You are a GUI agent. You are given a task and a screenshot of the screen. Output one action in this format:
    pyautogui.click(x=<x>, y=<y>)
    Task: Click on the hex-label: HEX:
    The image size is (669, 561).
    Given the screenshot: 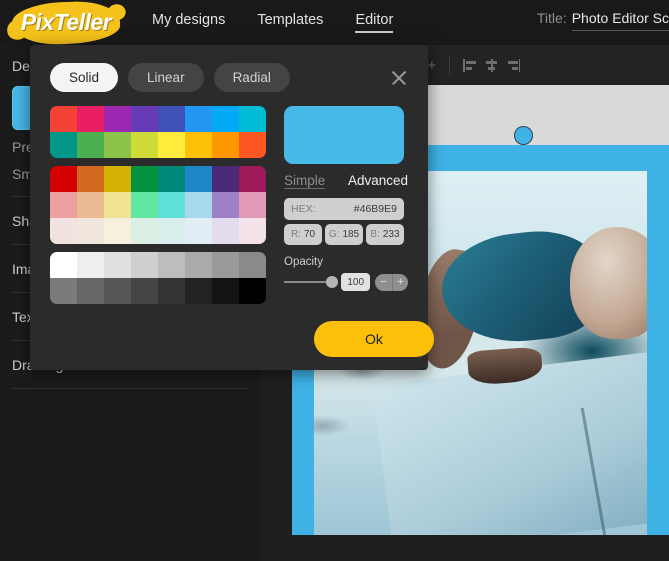 What is the action you would take?
    pyautogui.click(x=303, y=209)
    